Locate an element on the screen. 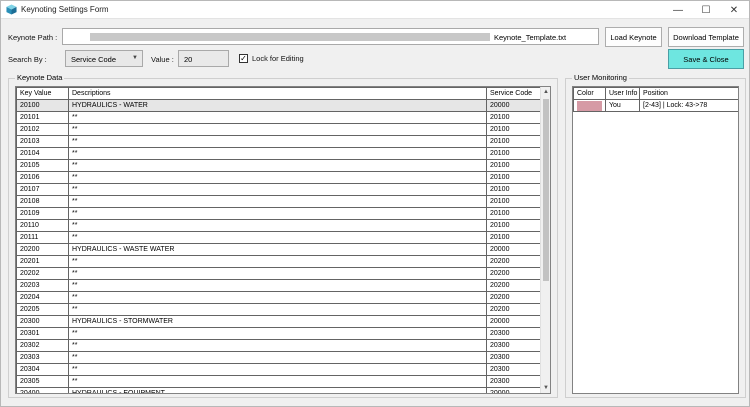 The width and height of the screenshot is (750, 407). lock-editing-checkbox: ✓ is located at coordinates (243, 58).